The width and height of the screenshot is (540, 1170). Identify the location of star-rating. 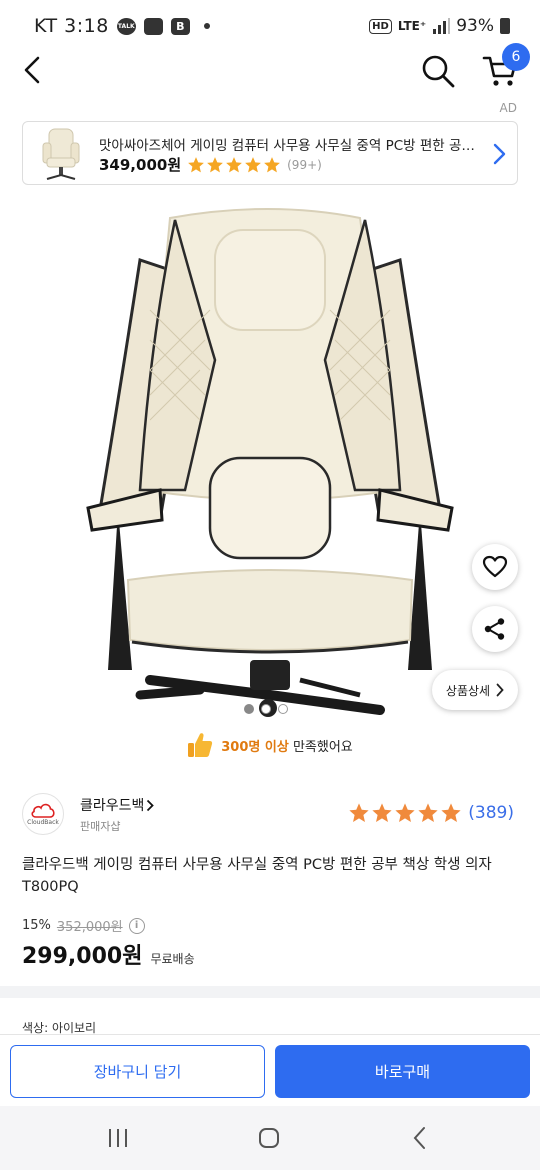
(405, 813).